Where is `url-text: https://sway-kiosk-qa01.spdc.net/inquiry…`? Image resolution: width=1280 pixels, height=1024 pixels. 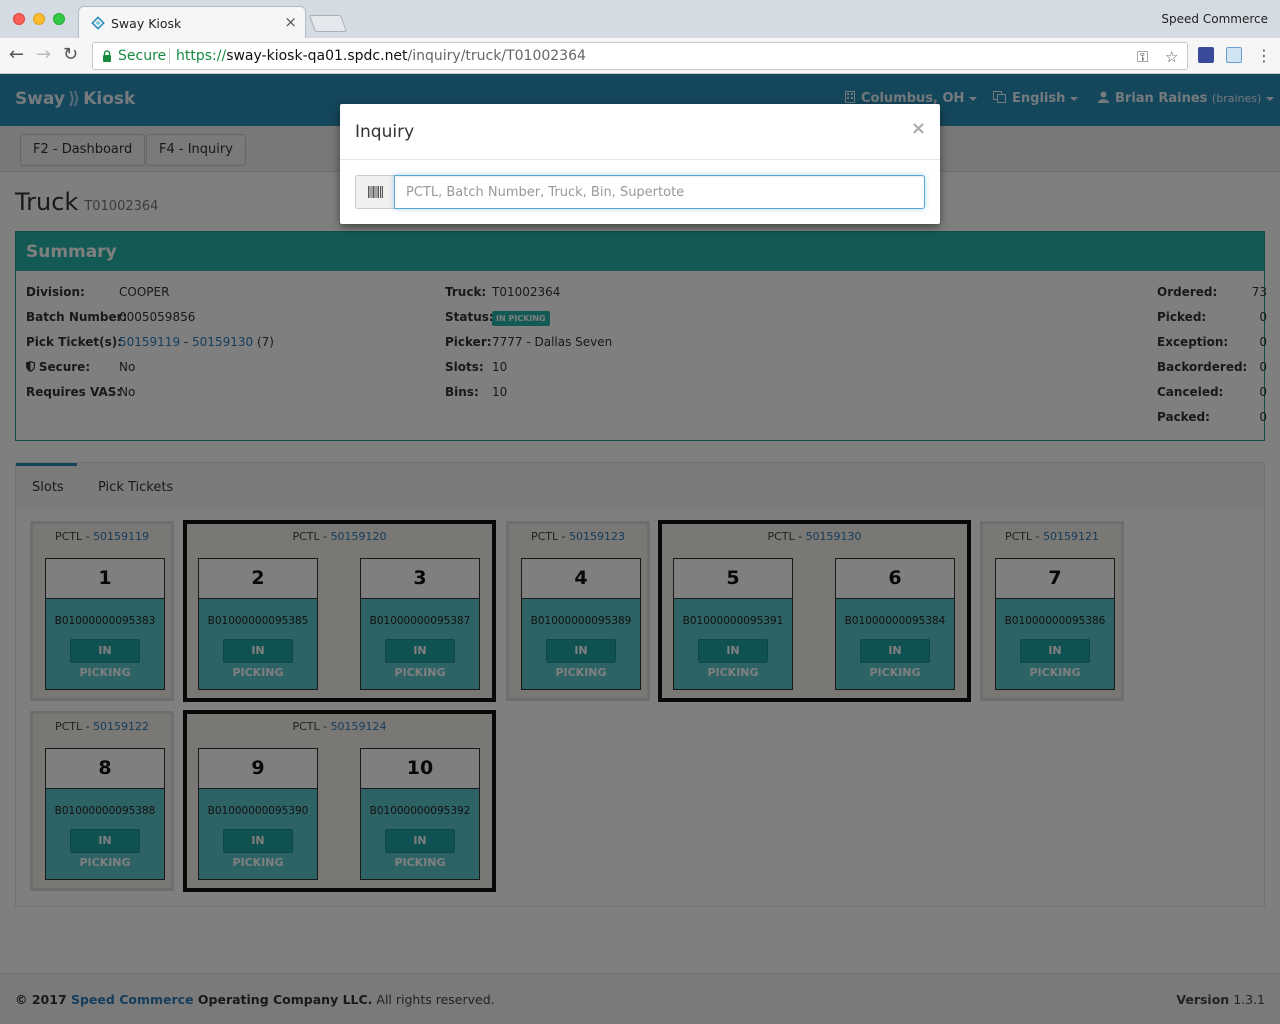
url-text: https://sway-kiosk-qa01.spdc.net/inquiry… is located at coordinates (381, 56).